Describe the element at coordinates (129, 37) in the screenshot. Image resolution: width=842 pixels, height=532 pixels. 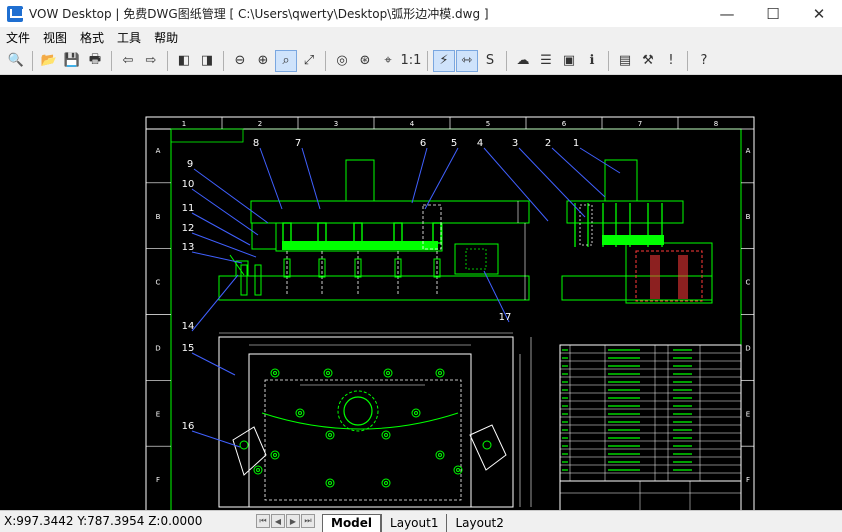
I see `menu-tools: 工具` at that location.